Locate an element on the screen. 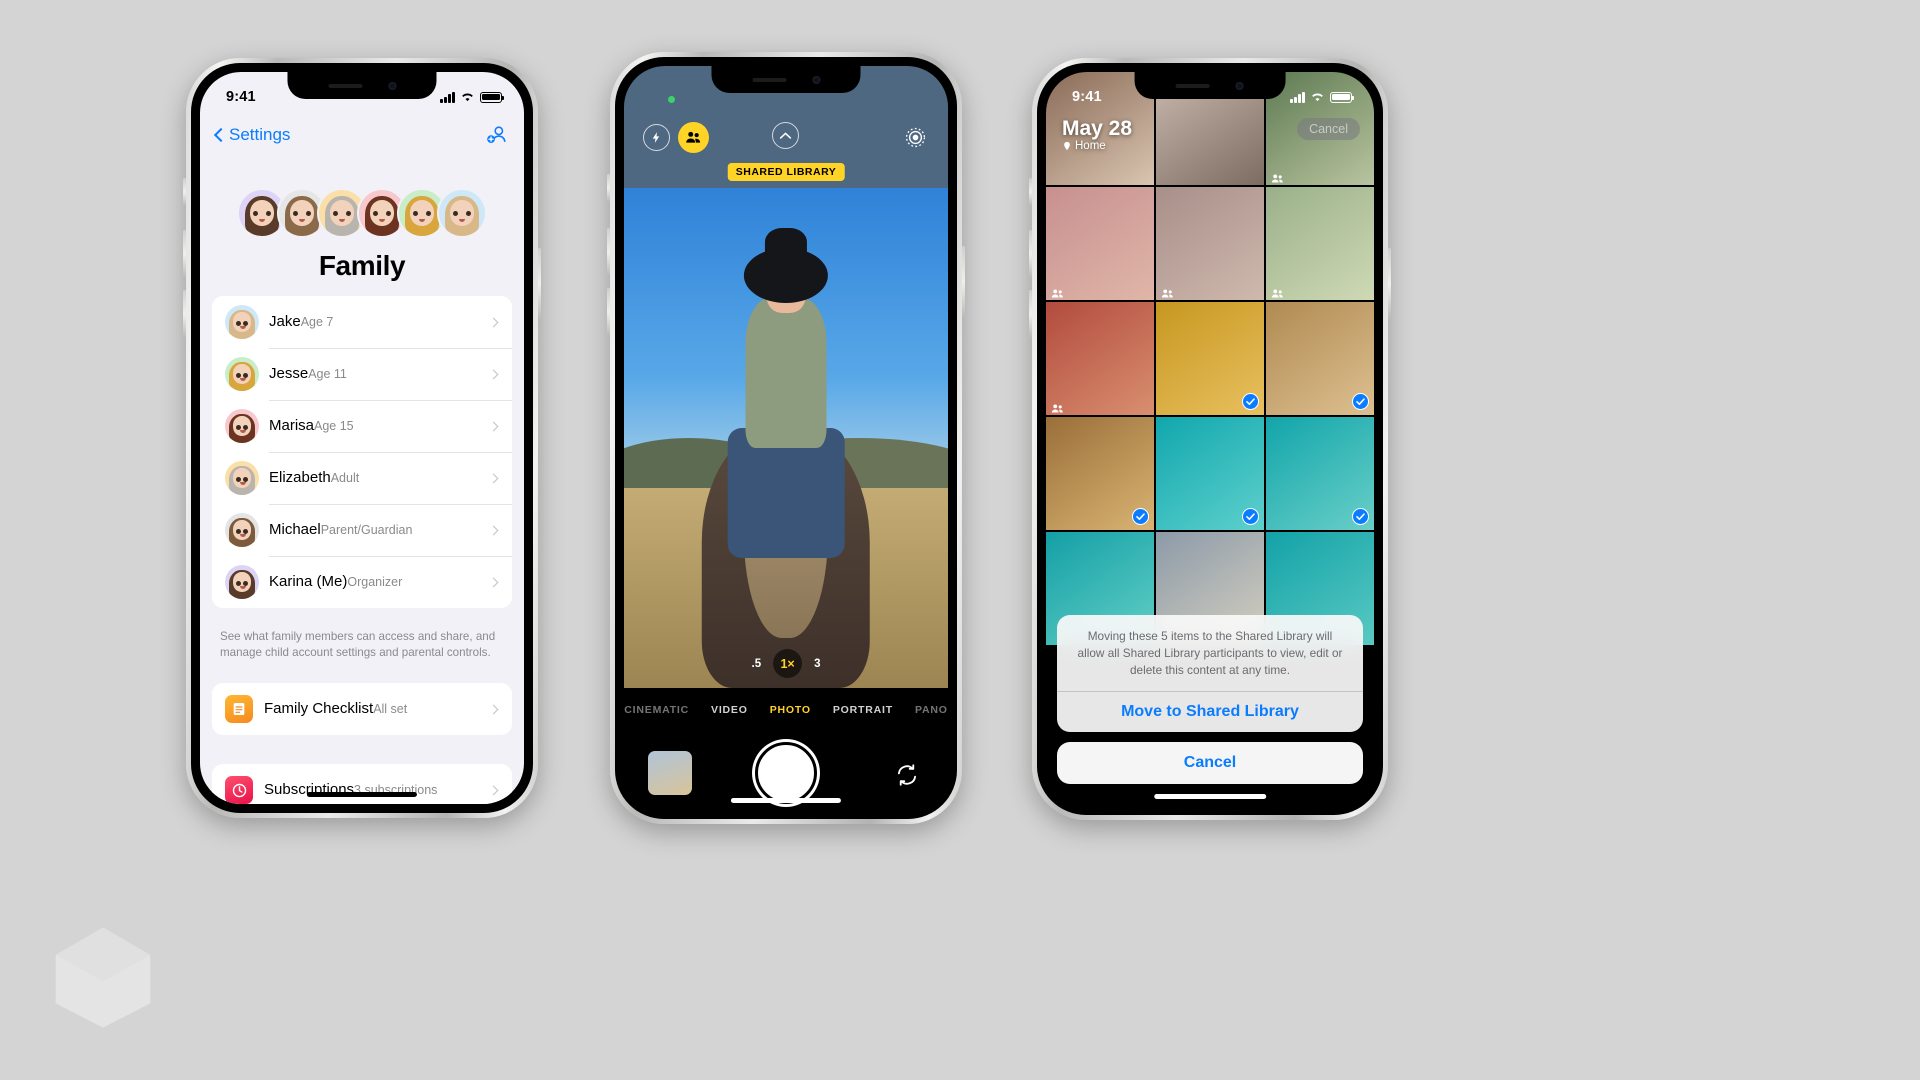 This screenshot has height=1080, width=1920. zoom-option: 3 is located at coordinates (817, 664).